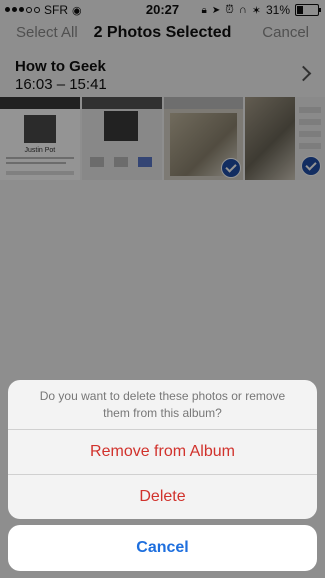 Image resolution: width=325 pixels, height=578 pixels. I want to click on cancel-button: Cancel, so click(162, 548).